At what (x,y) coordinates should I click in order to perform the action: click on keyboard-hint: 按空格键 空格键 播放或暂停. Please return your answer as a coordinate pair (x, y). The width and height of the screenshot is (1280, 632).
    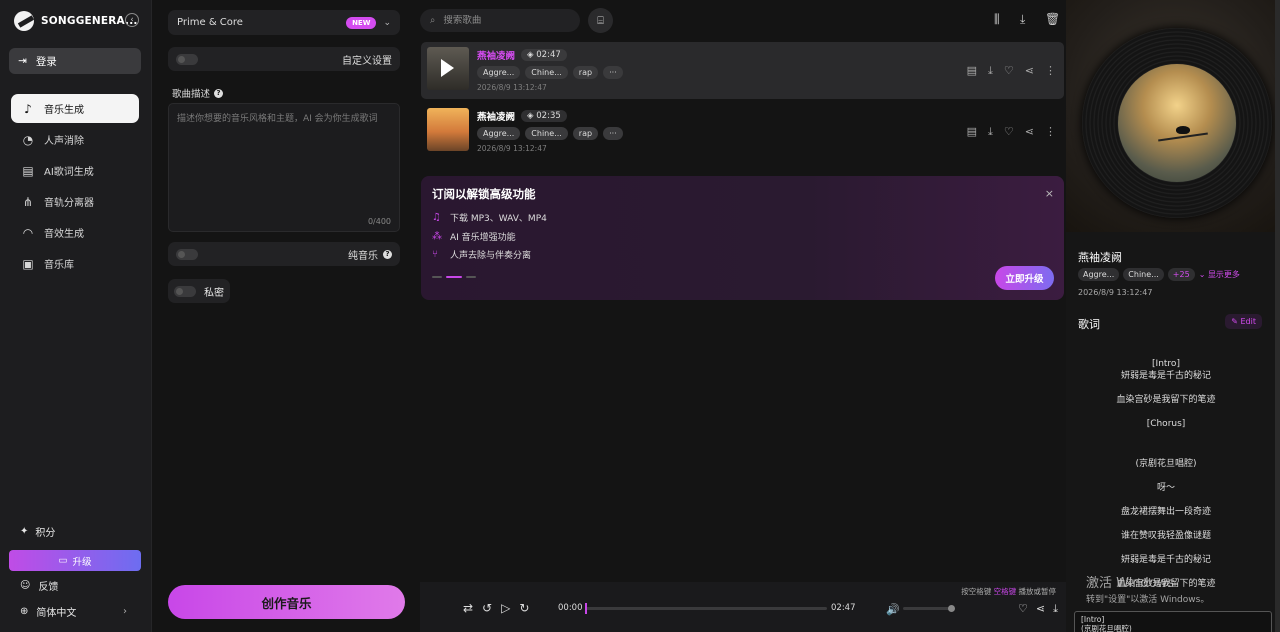
    Looking at the image, I should click on (1008, 591).